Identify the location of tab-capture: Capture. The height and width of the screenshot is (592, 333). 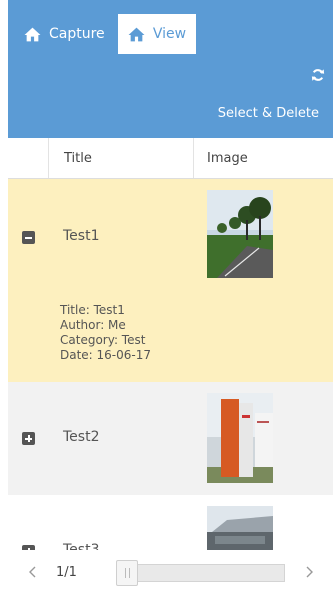
(64, 34).